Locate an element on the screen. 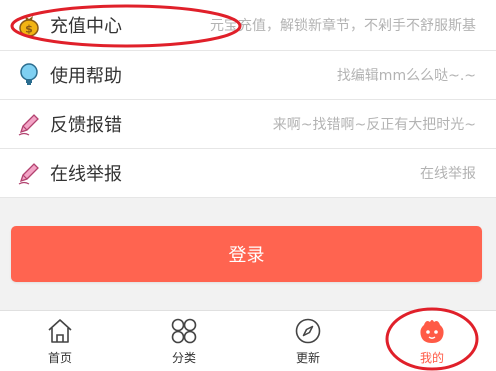 The width and height of the screenshot is (496, 371). tab-label: 首页 is located at coordinates (59, 358).